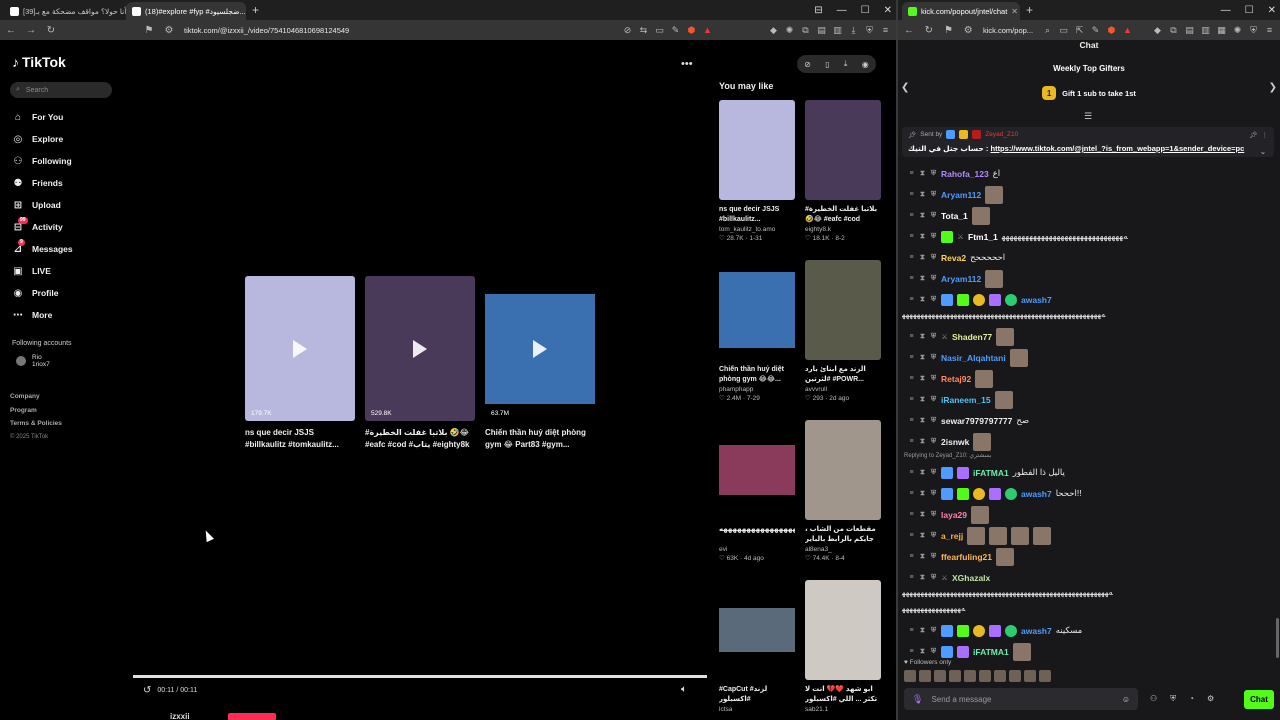 The height and width of the screenshot is (720, 1280). What do you see at coordinates (1091, 336) in the screenshot?
I see `chat-message: ≡ ⧗ ⛨ ⚔ Shaden77` at bounding box center [1091, 336].